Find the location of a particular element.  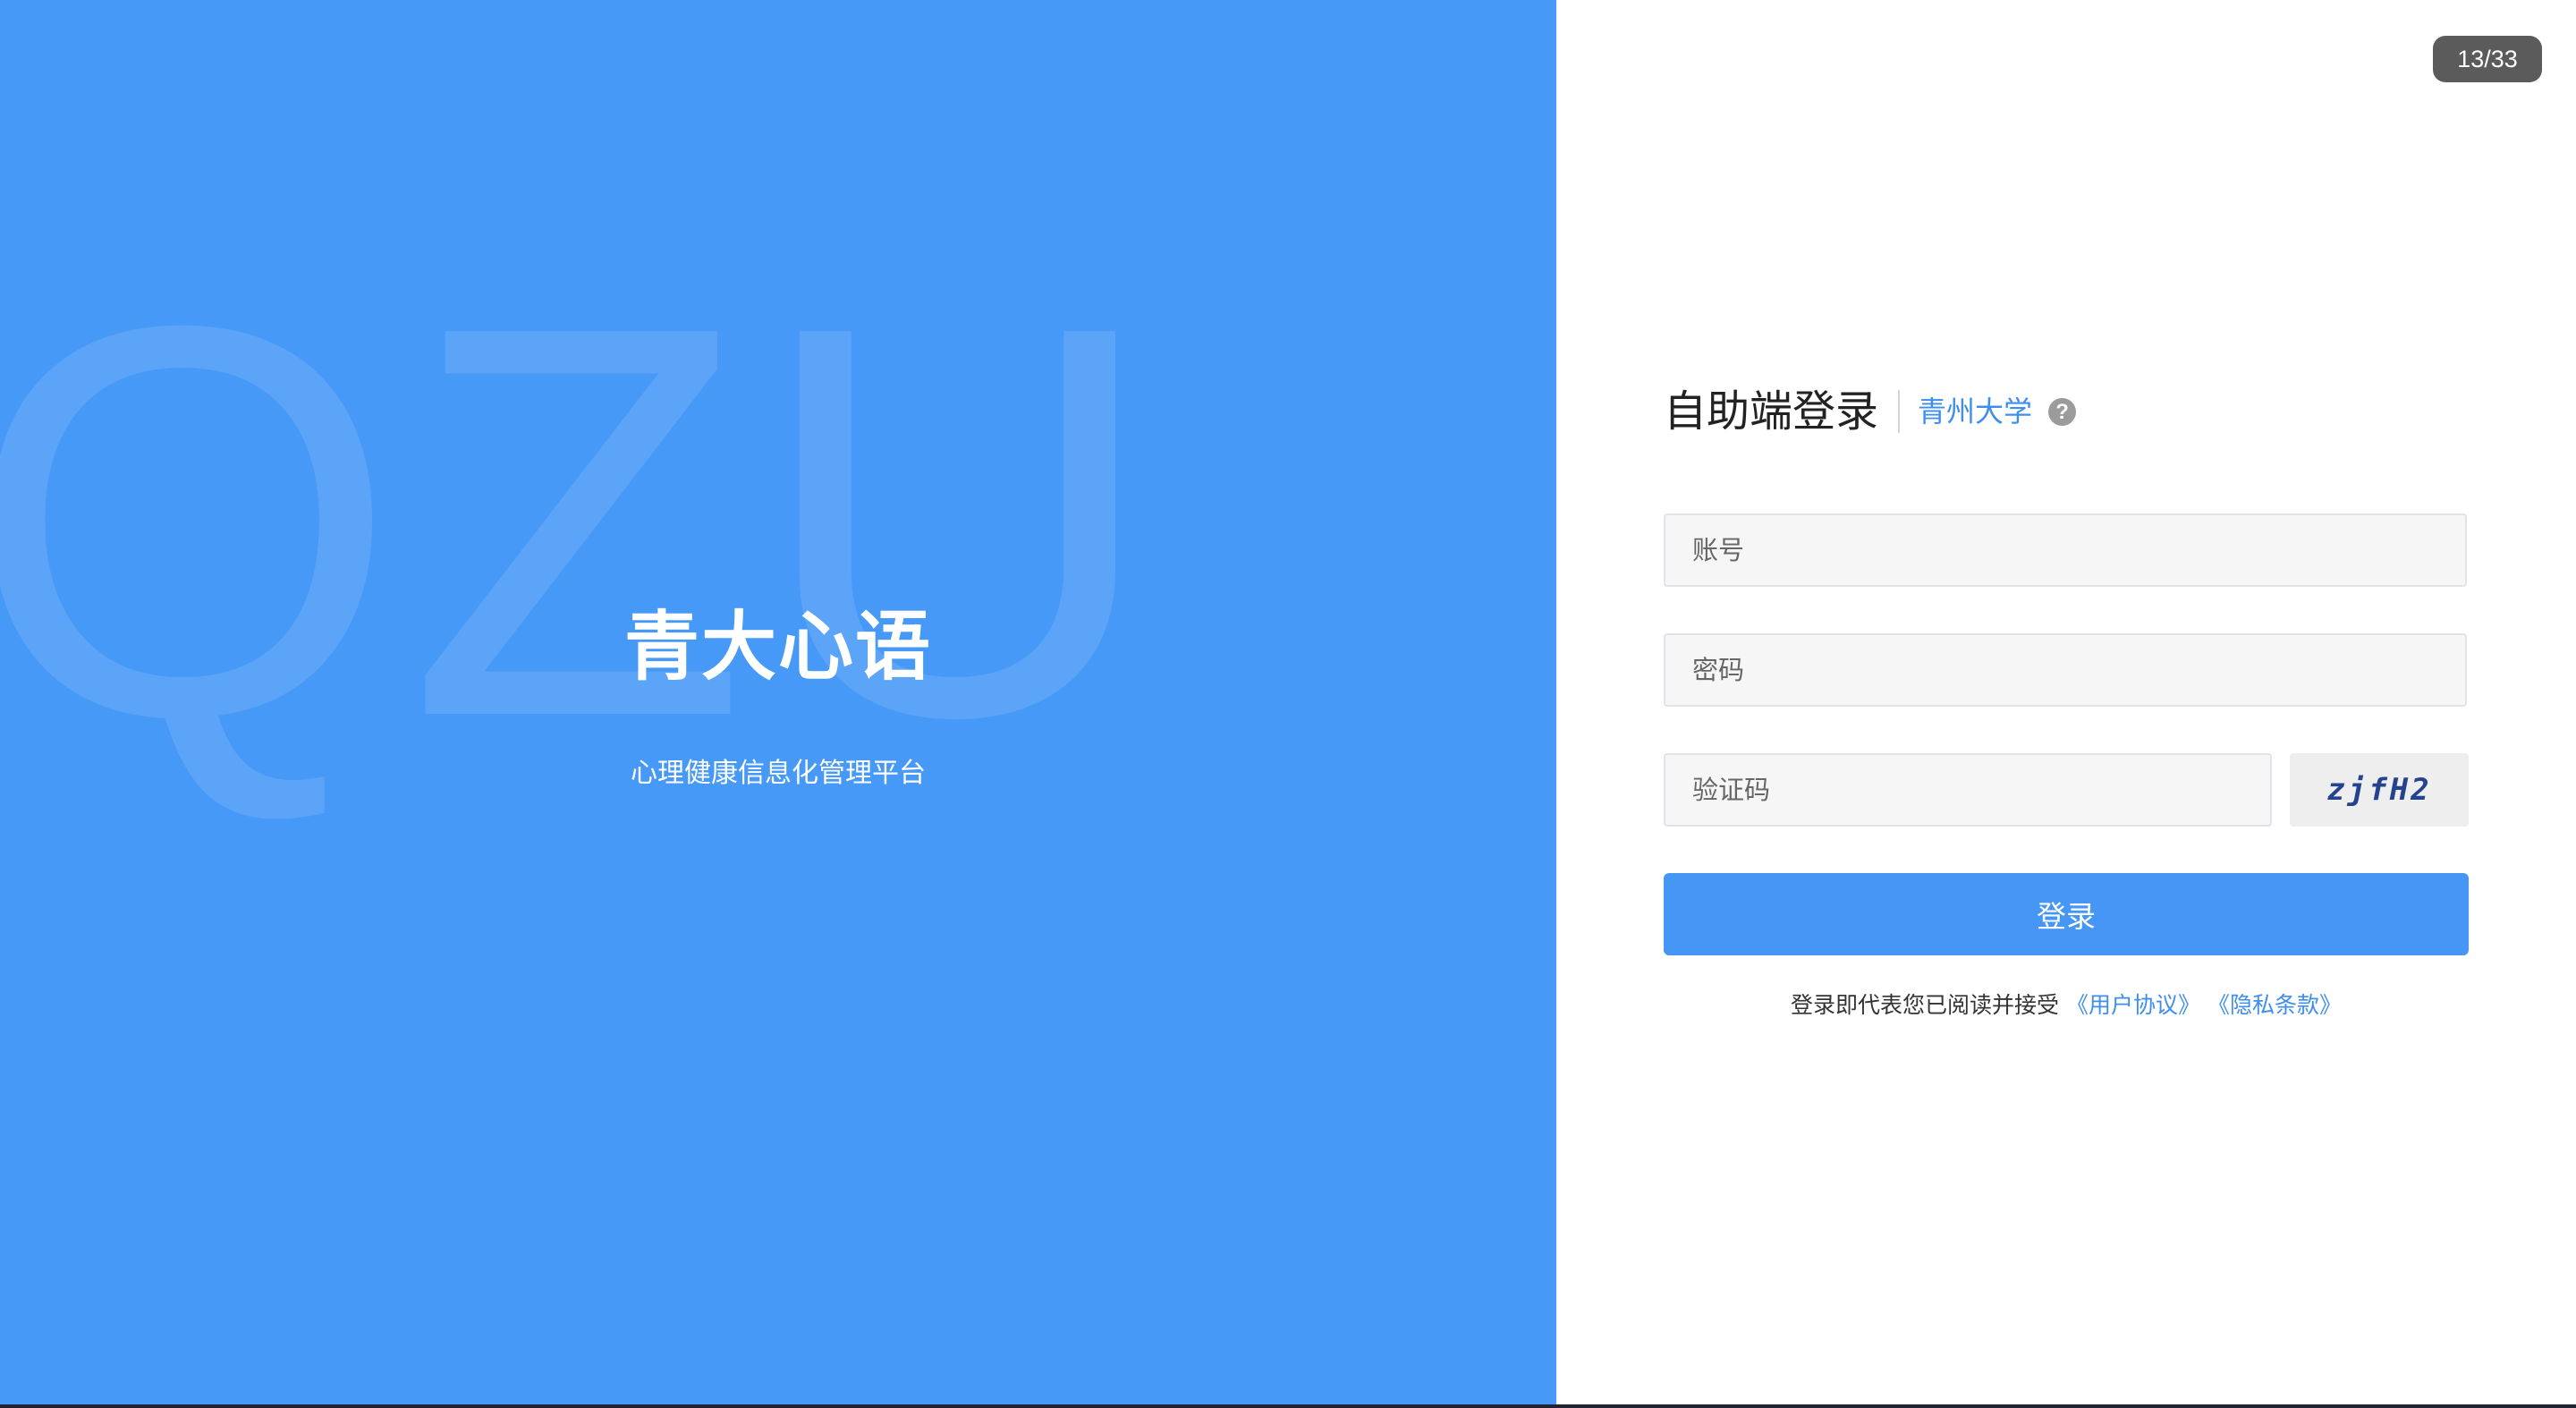

brand-title: 青大心语 is located at coordinates (777, 647).